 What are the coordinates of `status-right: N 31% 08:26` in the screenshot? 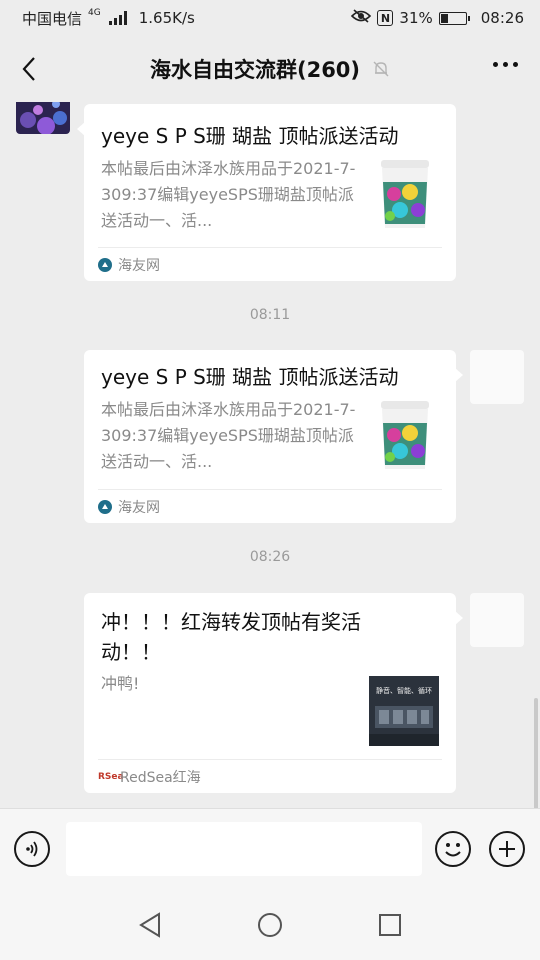 It's located at (437, 18).